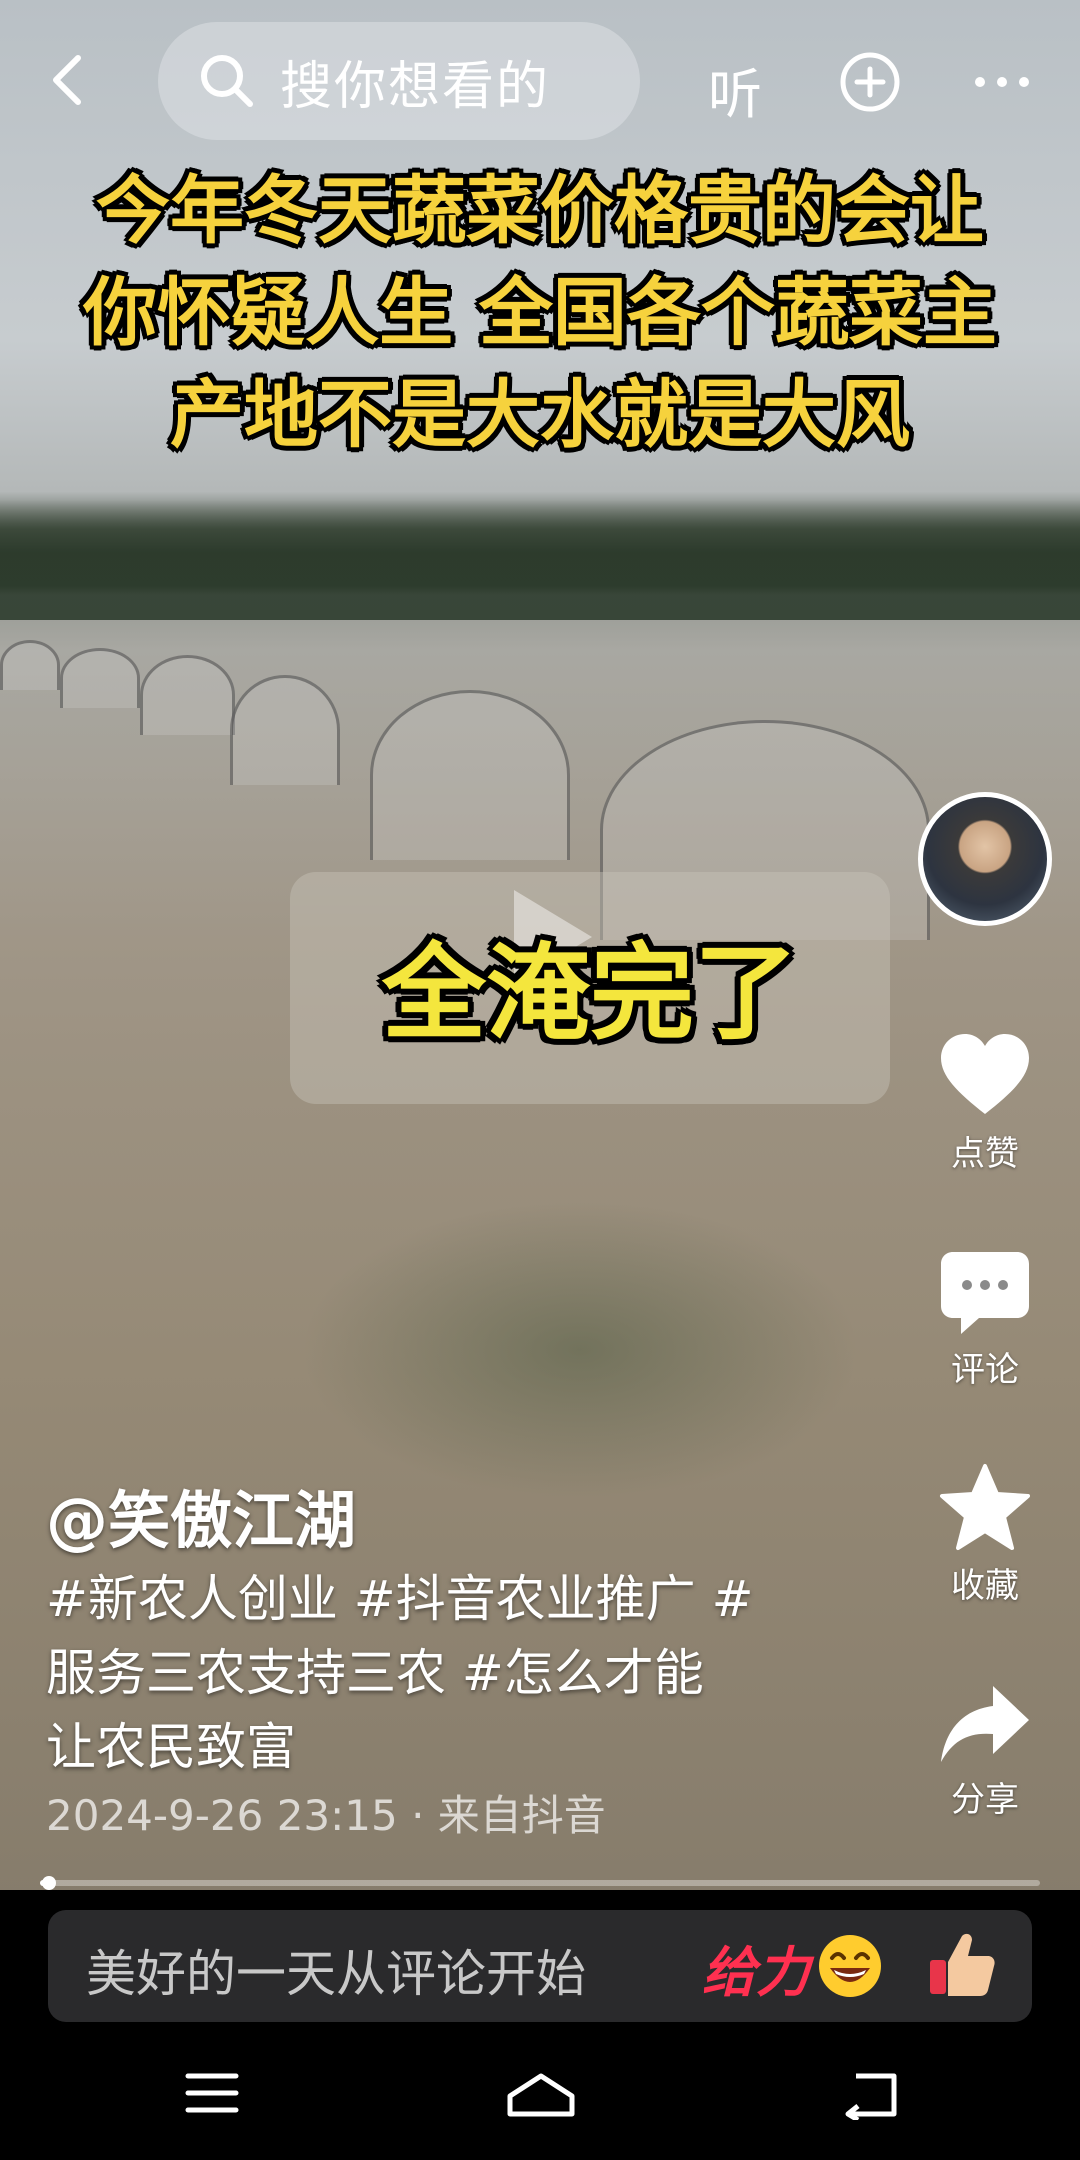  Describe the element at coordinates (201, 1515) in the screenshot. I see `author-name: @笑傲江湖` at that location.